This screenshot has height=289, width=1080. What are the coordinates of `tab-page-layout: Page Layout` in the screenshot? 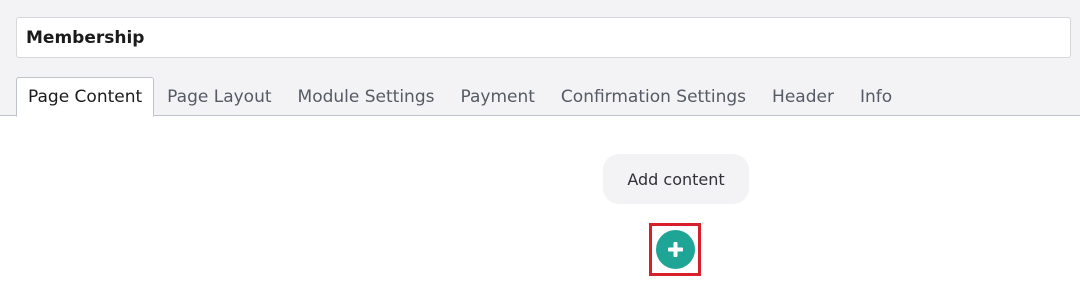 It's located at (219, 96).